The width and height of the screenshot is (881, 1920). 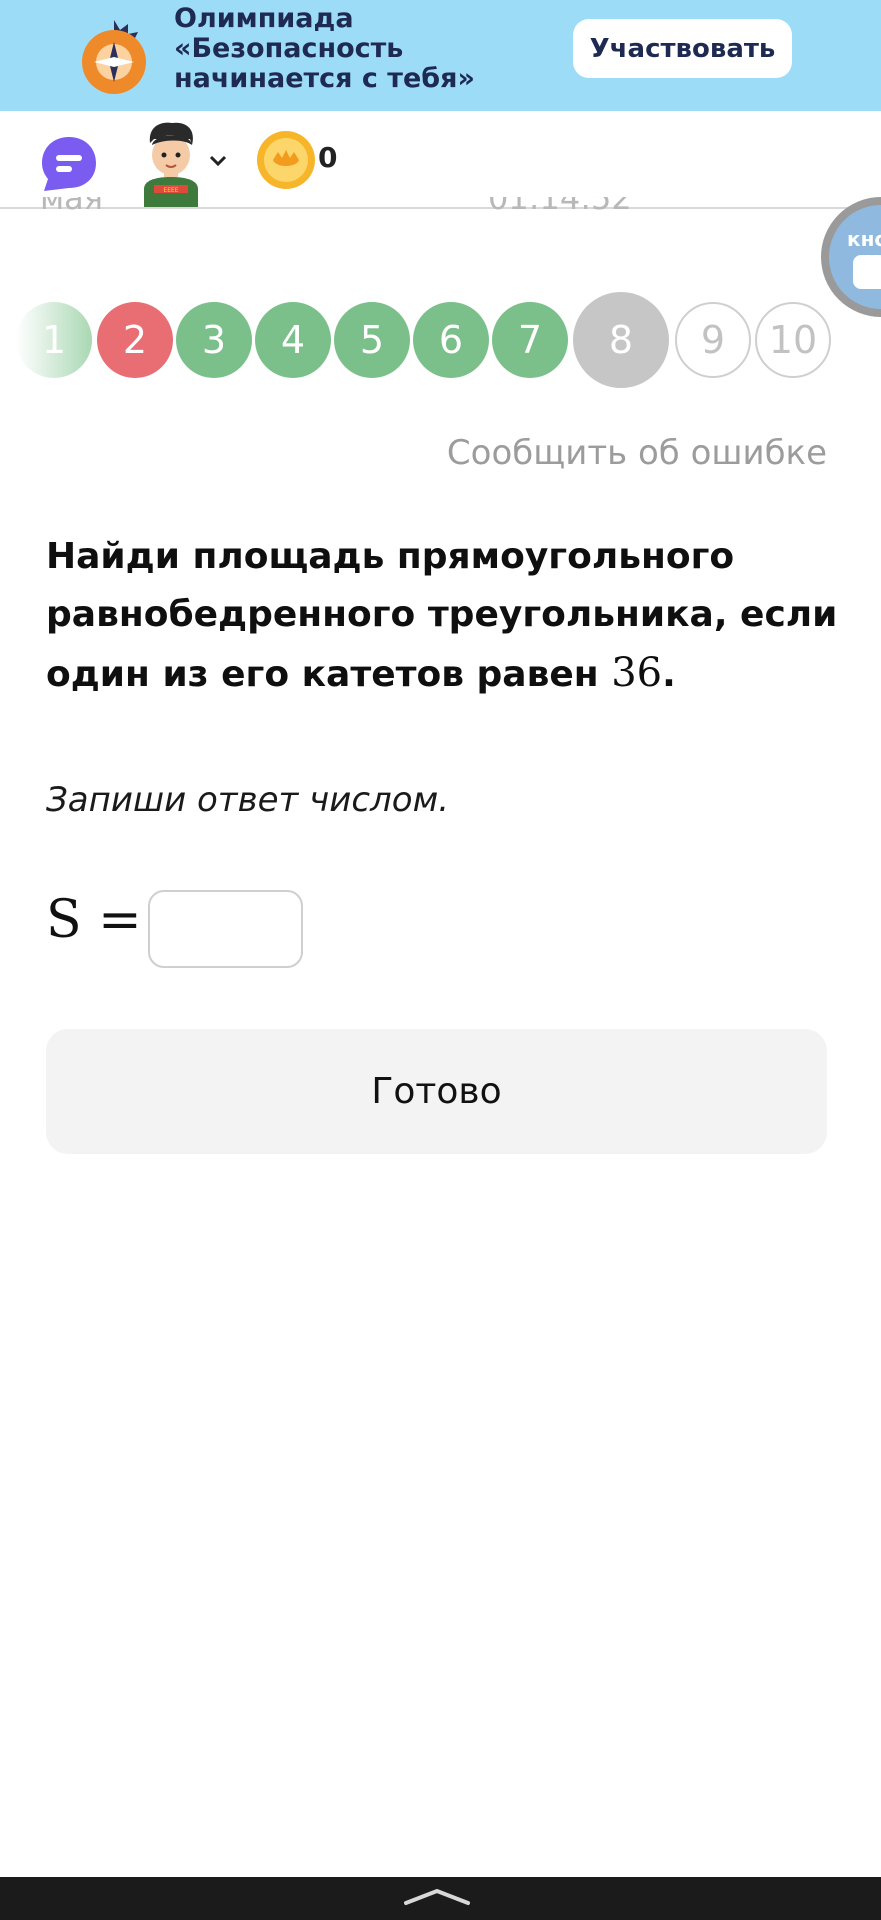 What do you see at coordinates (218, 161) in the screenshot?
I see `chevron-down-icon` at bounding box center [218, 161].